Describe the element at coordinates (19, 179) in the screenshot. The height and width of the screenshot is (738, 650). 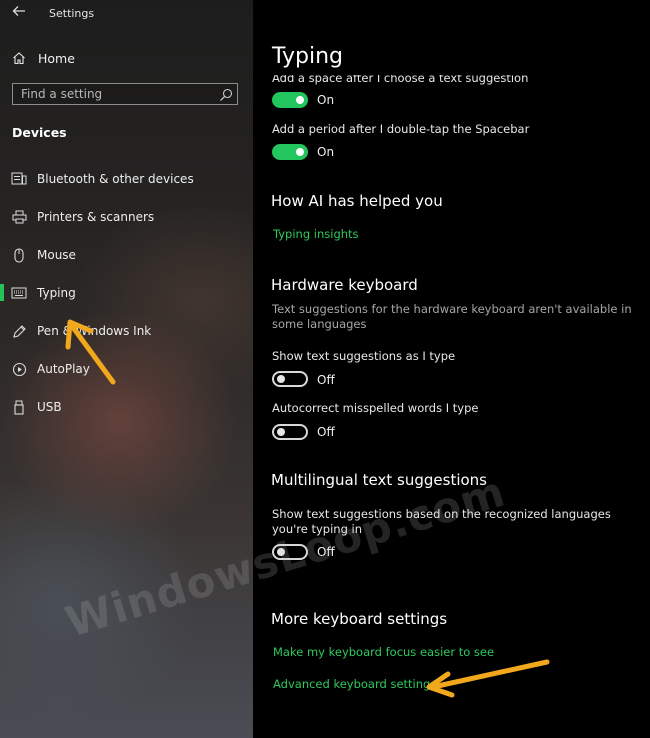
I see `bluetooth-devices-icon` at that location.